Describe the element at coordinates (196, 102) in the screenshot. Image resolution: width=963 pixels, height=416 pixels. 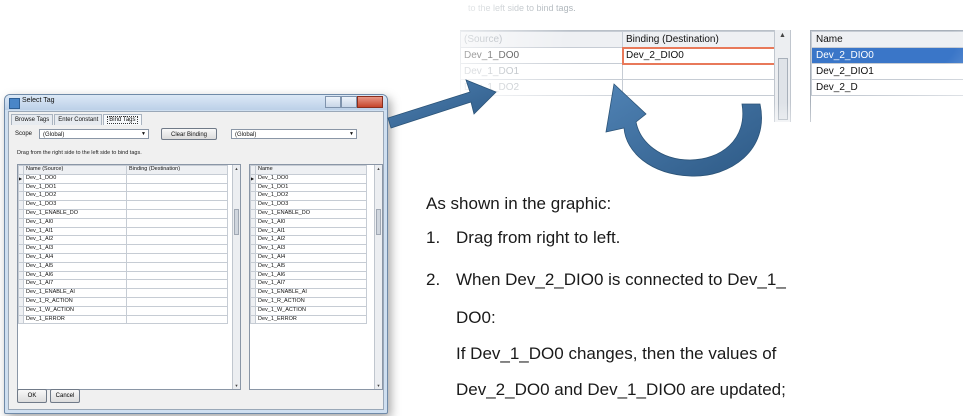
I see `dialog-titlebar: Select Tag` at that location.